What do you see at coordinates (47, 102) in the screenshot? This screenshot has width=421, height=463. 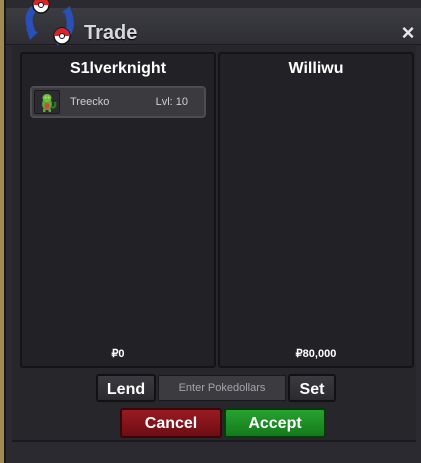 I see `treecko-sprite-icon` at bounding box center [47, 102].